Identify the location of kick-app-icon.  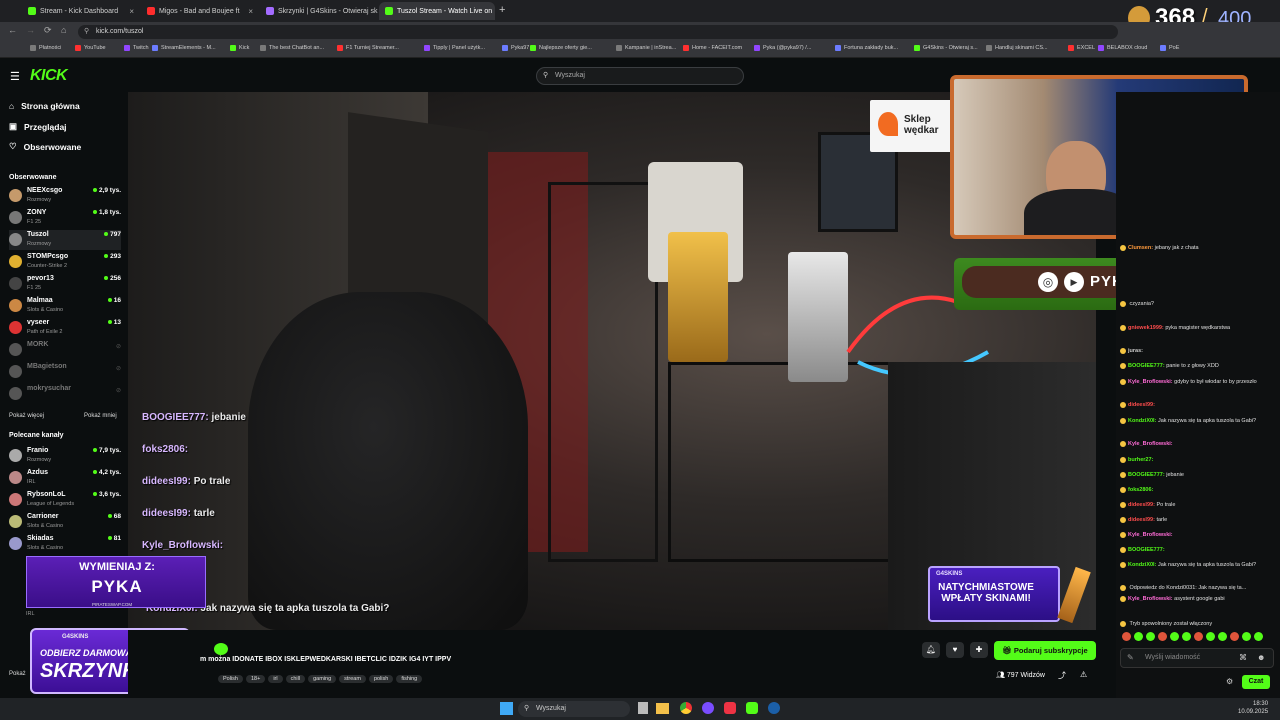
(752, 708).